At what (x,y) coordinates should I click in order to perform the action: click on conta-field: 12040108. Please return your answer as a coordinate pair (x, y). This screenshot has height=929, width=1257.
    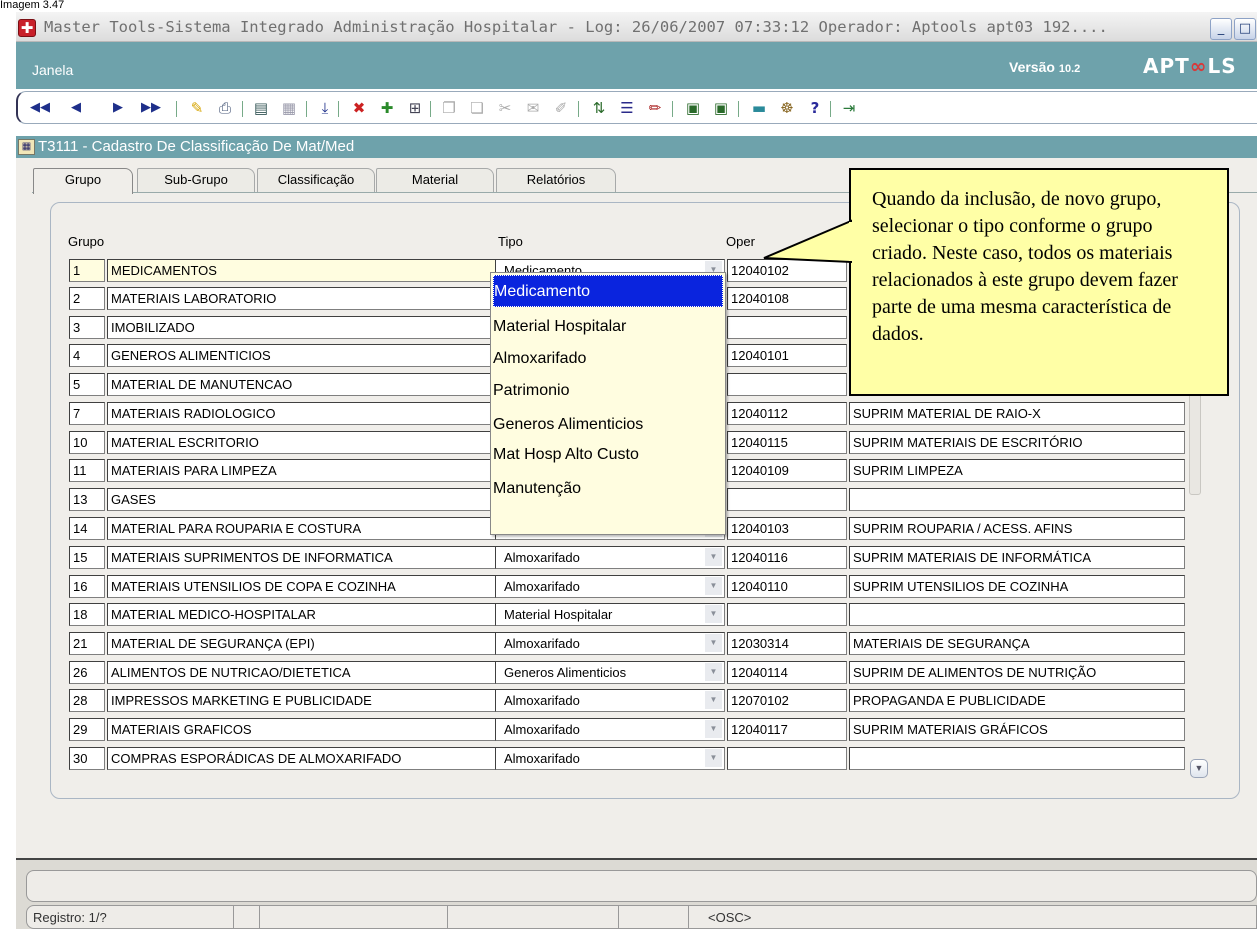
    Looking at the image, I should click on (787, 298).